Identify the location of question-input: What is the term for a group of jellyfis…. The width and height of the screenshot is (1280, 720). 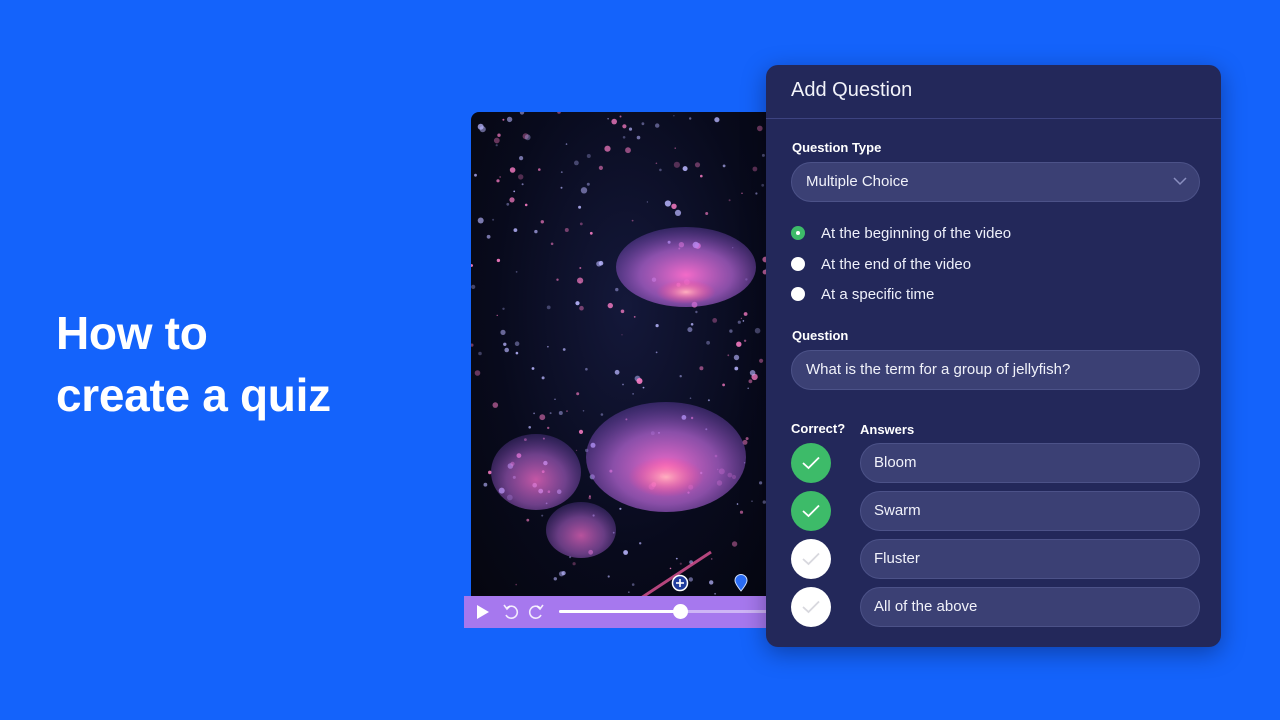
(995, 370).